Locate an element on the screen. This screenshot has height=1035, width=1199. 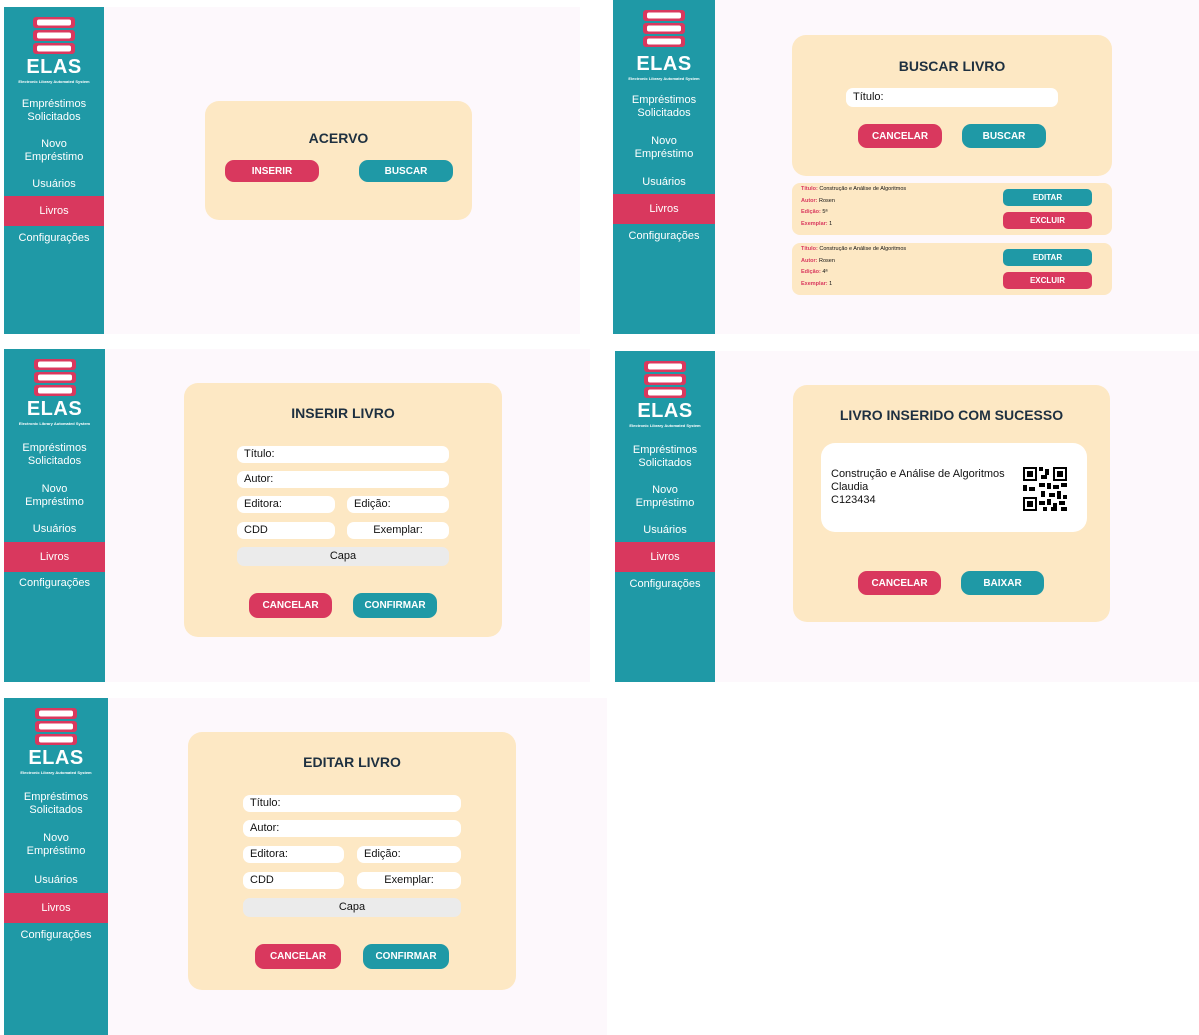
result-edition: 5ª is located at coordinates (825, 212).